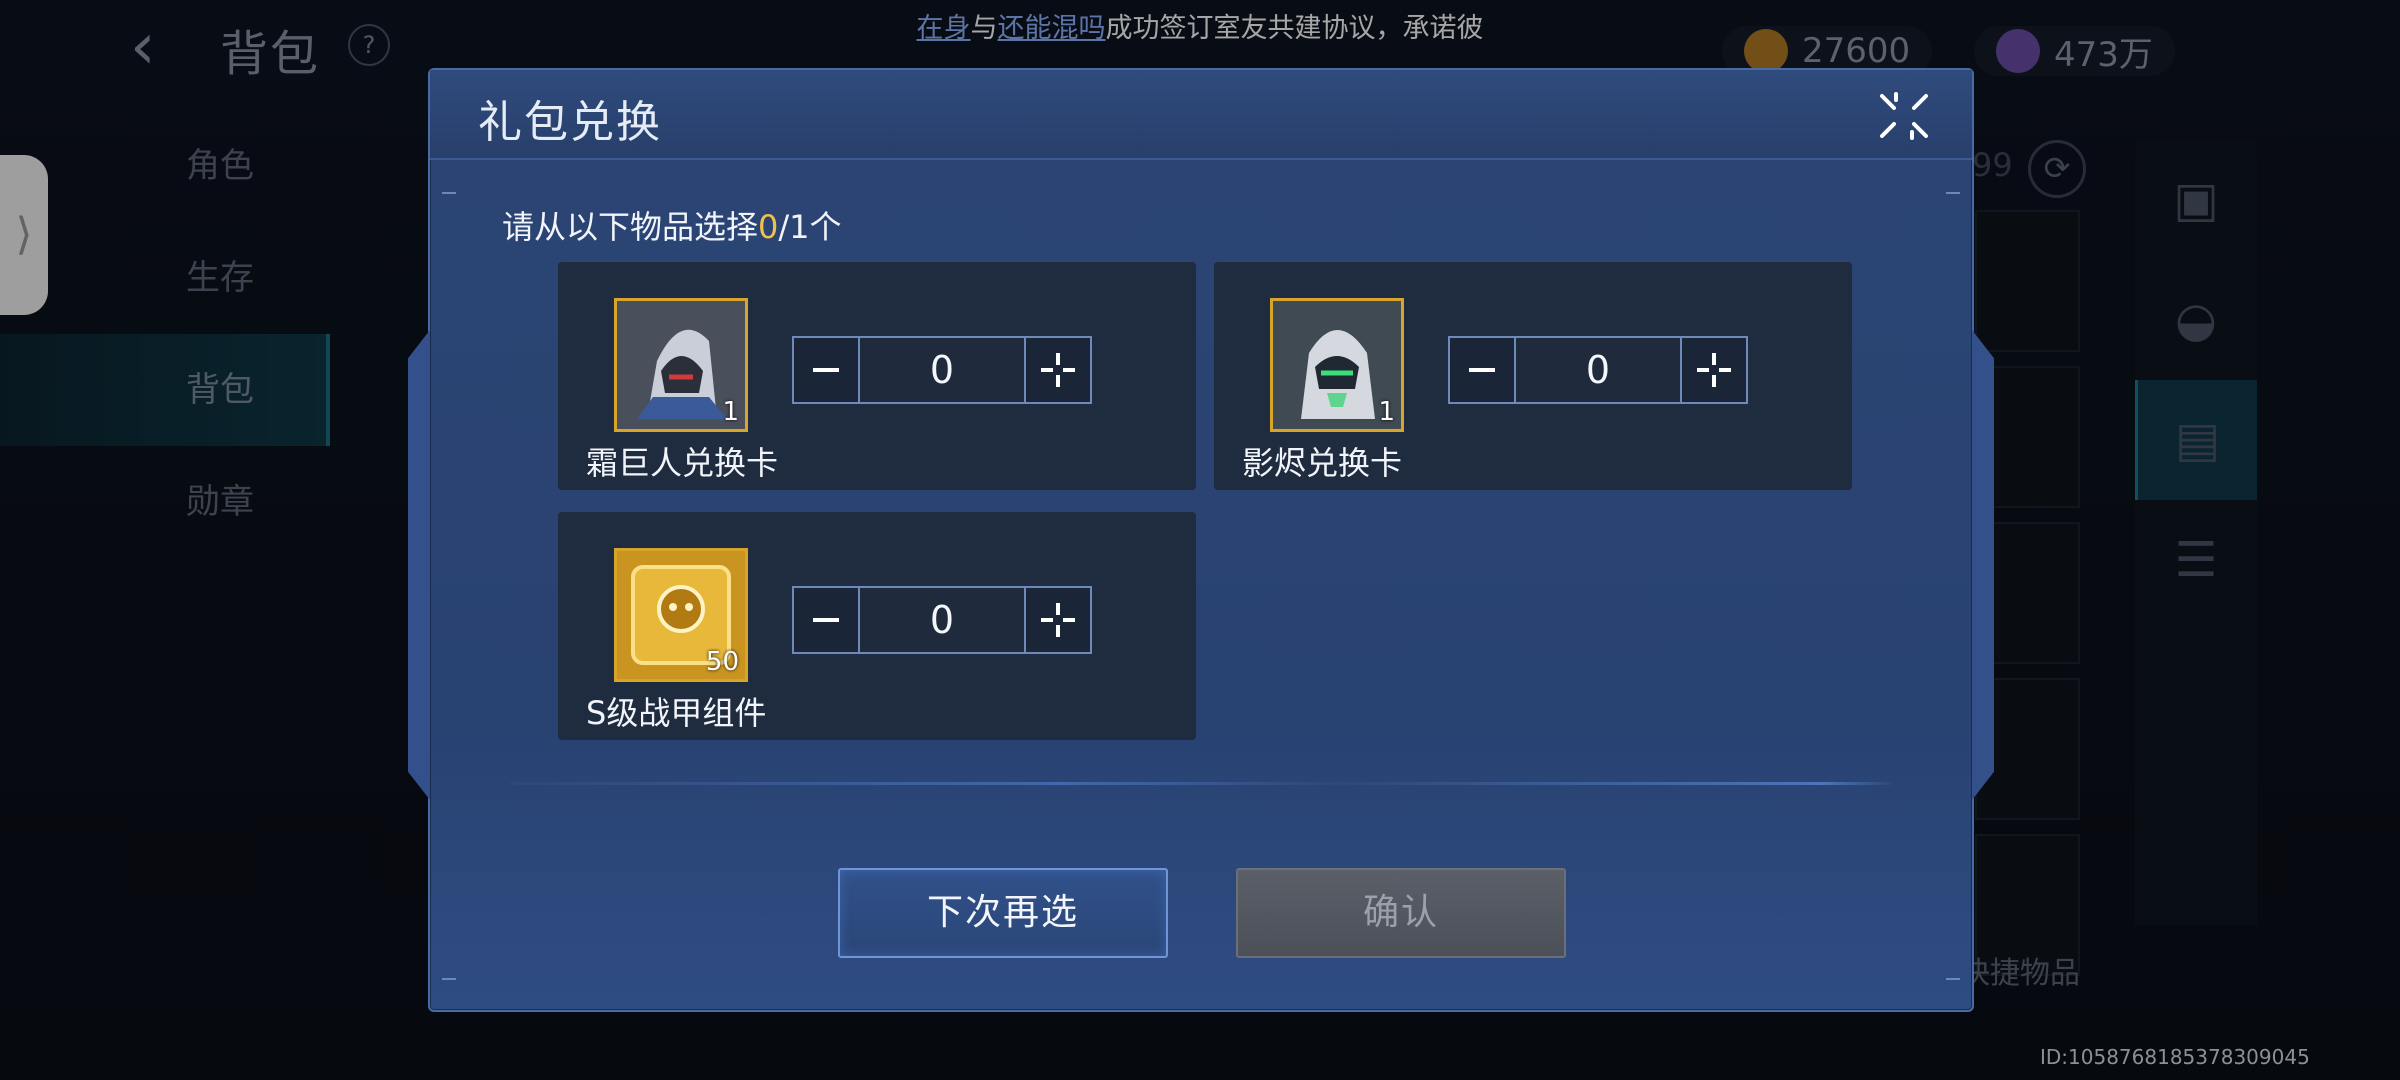 The height and width of the screenshot is (1080, 2400). Describe the element at coordinates (630, 227) in the screenshot. I see `instruction-prefix: 请从以下物品选择` at that location.